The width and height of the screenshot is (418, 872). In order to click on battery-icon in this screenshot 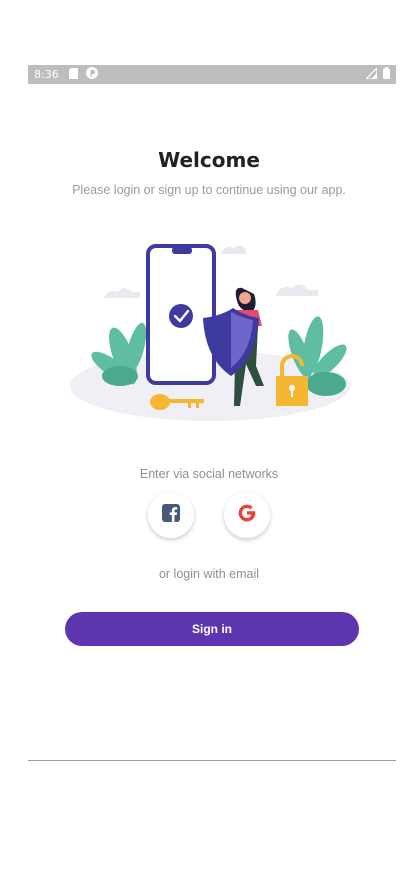, I will do `click(386, 74)`.